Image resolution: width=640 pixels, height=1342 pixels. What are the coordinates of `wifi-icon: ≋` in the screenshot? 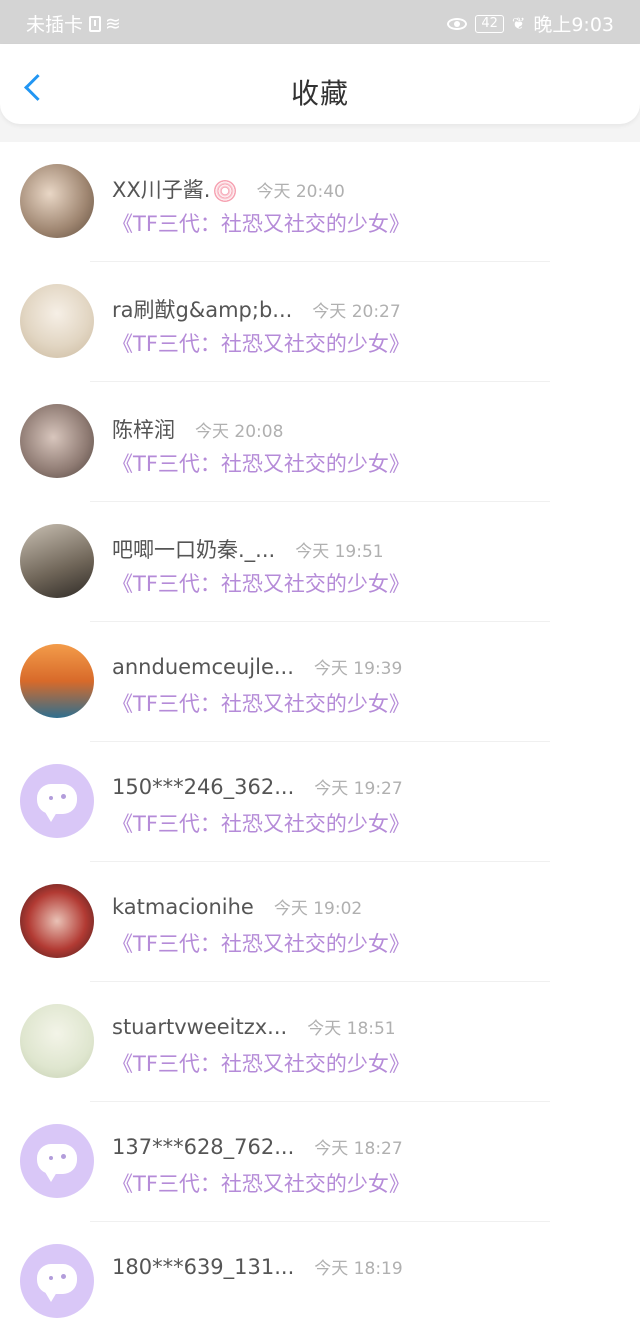 It's located at (113, 23).